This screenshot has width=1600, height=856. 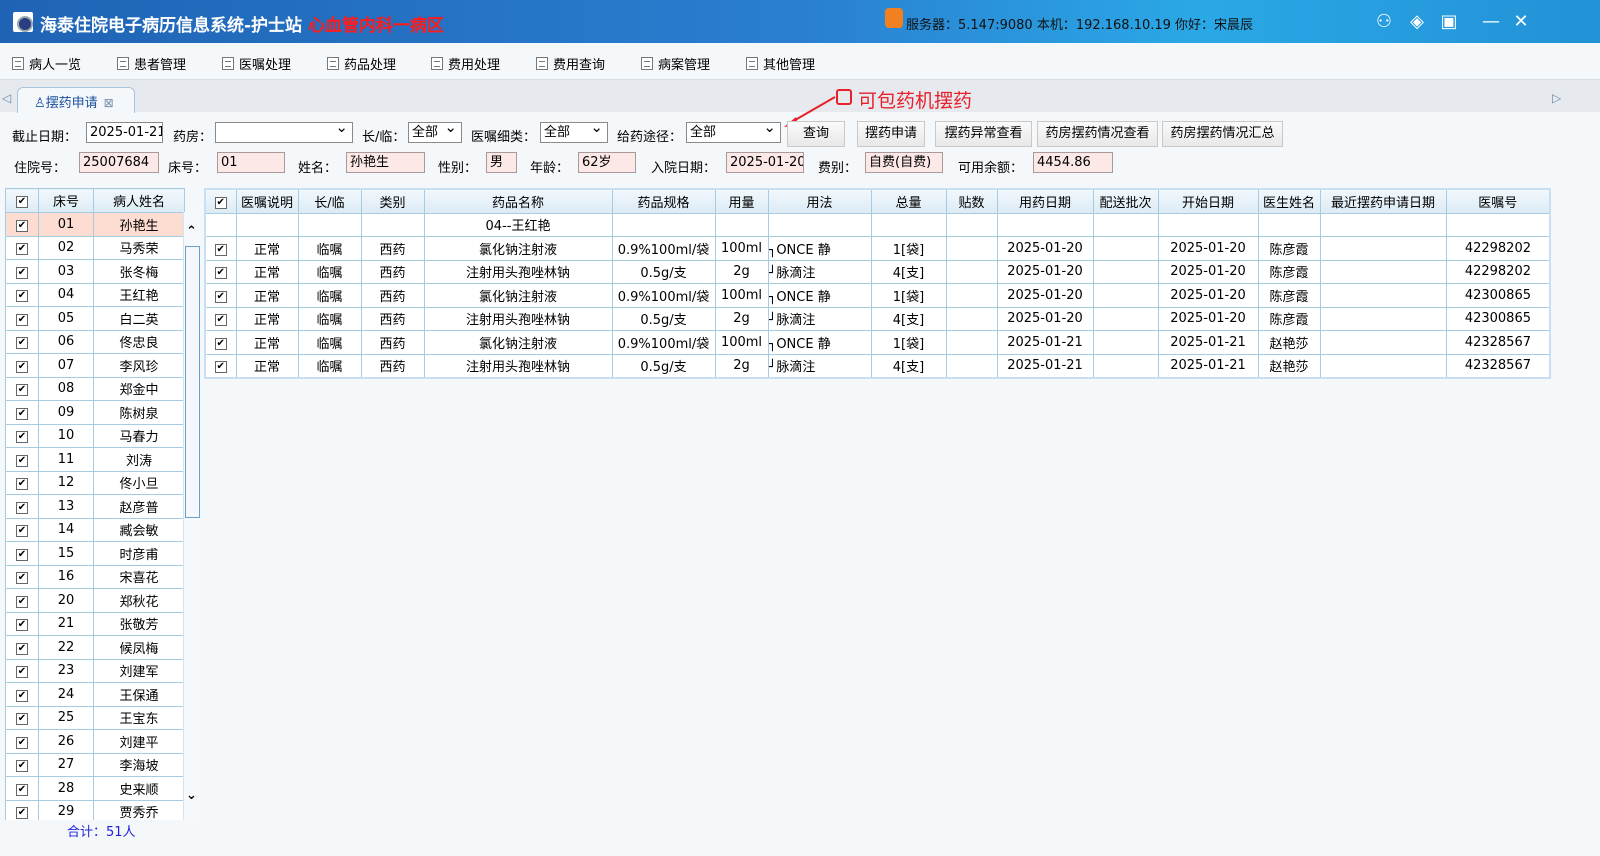 I want to click on patient-row: ✔ 05 白二英, so click(x=95, y=318).